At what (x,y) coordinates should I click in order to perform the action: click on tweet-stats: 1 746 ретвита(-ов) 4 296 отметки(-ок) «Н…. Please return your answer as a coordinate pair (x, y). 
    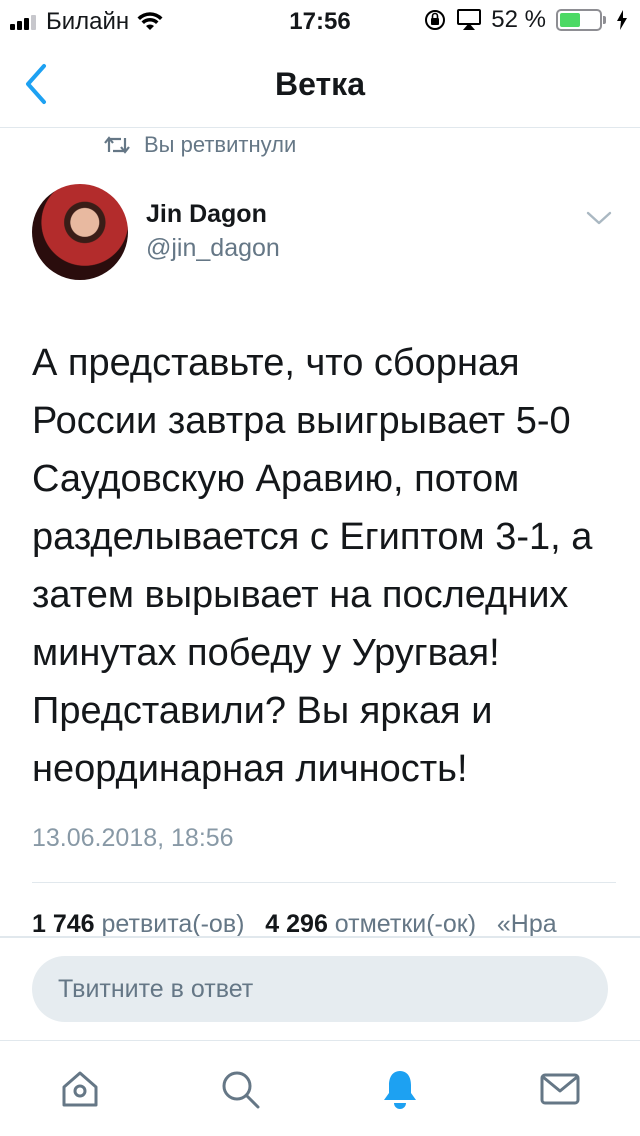
    Looking at the image, I should click on (336, 927).